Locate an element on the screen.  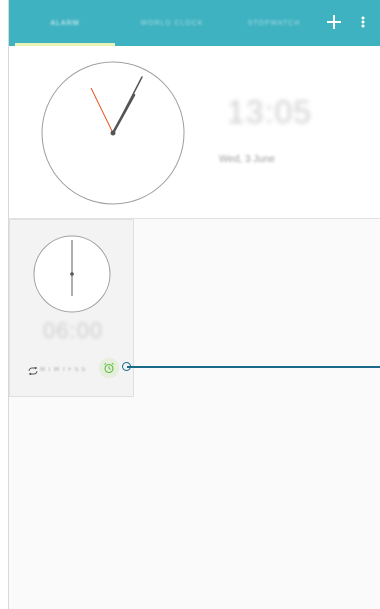
alarm-toggle-button is located at coordinates (109, 368).